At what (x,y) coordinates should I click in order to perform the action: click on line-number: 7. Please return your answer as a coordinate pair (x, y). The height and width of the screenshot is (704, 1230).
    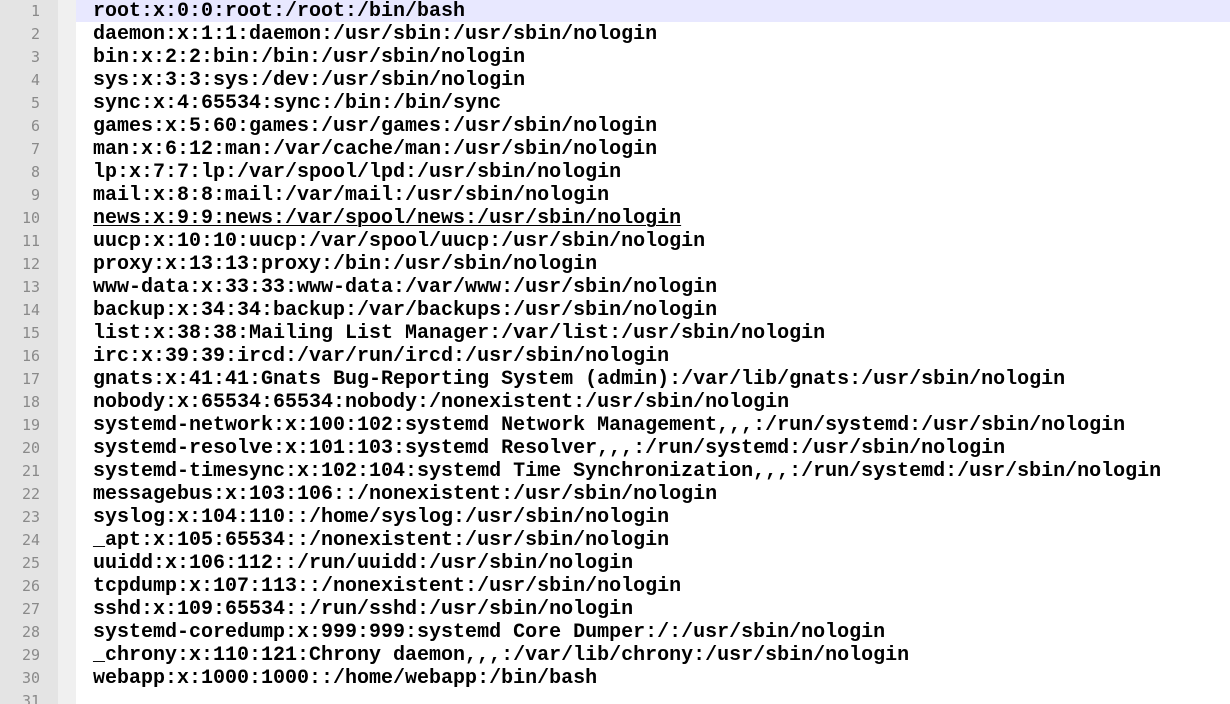
    Looking at the image, I should click on (35, 149).